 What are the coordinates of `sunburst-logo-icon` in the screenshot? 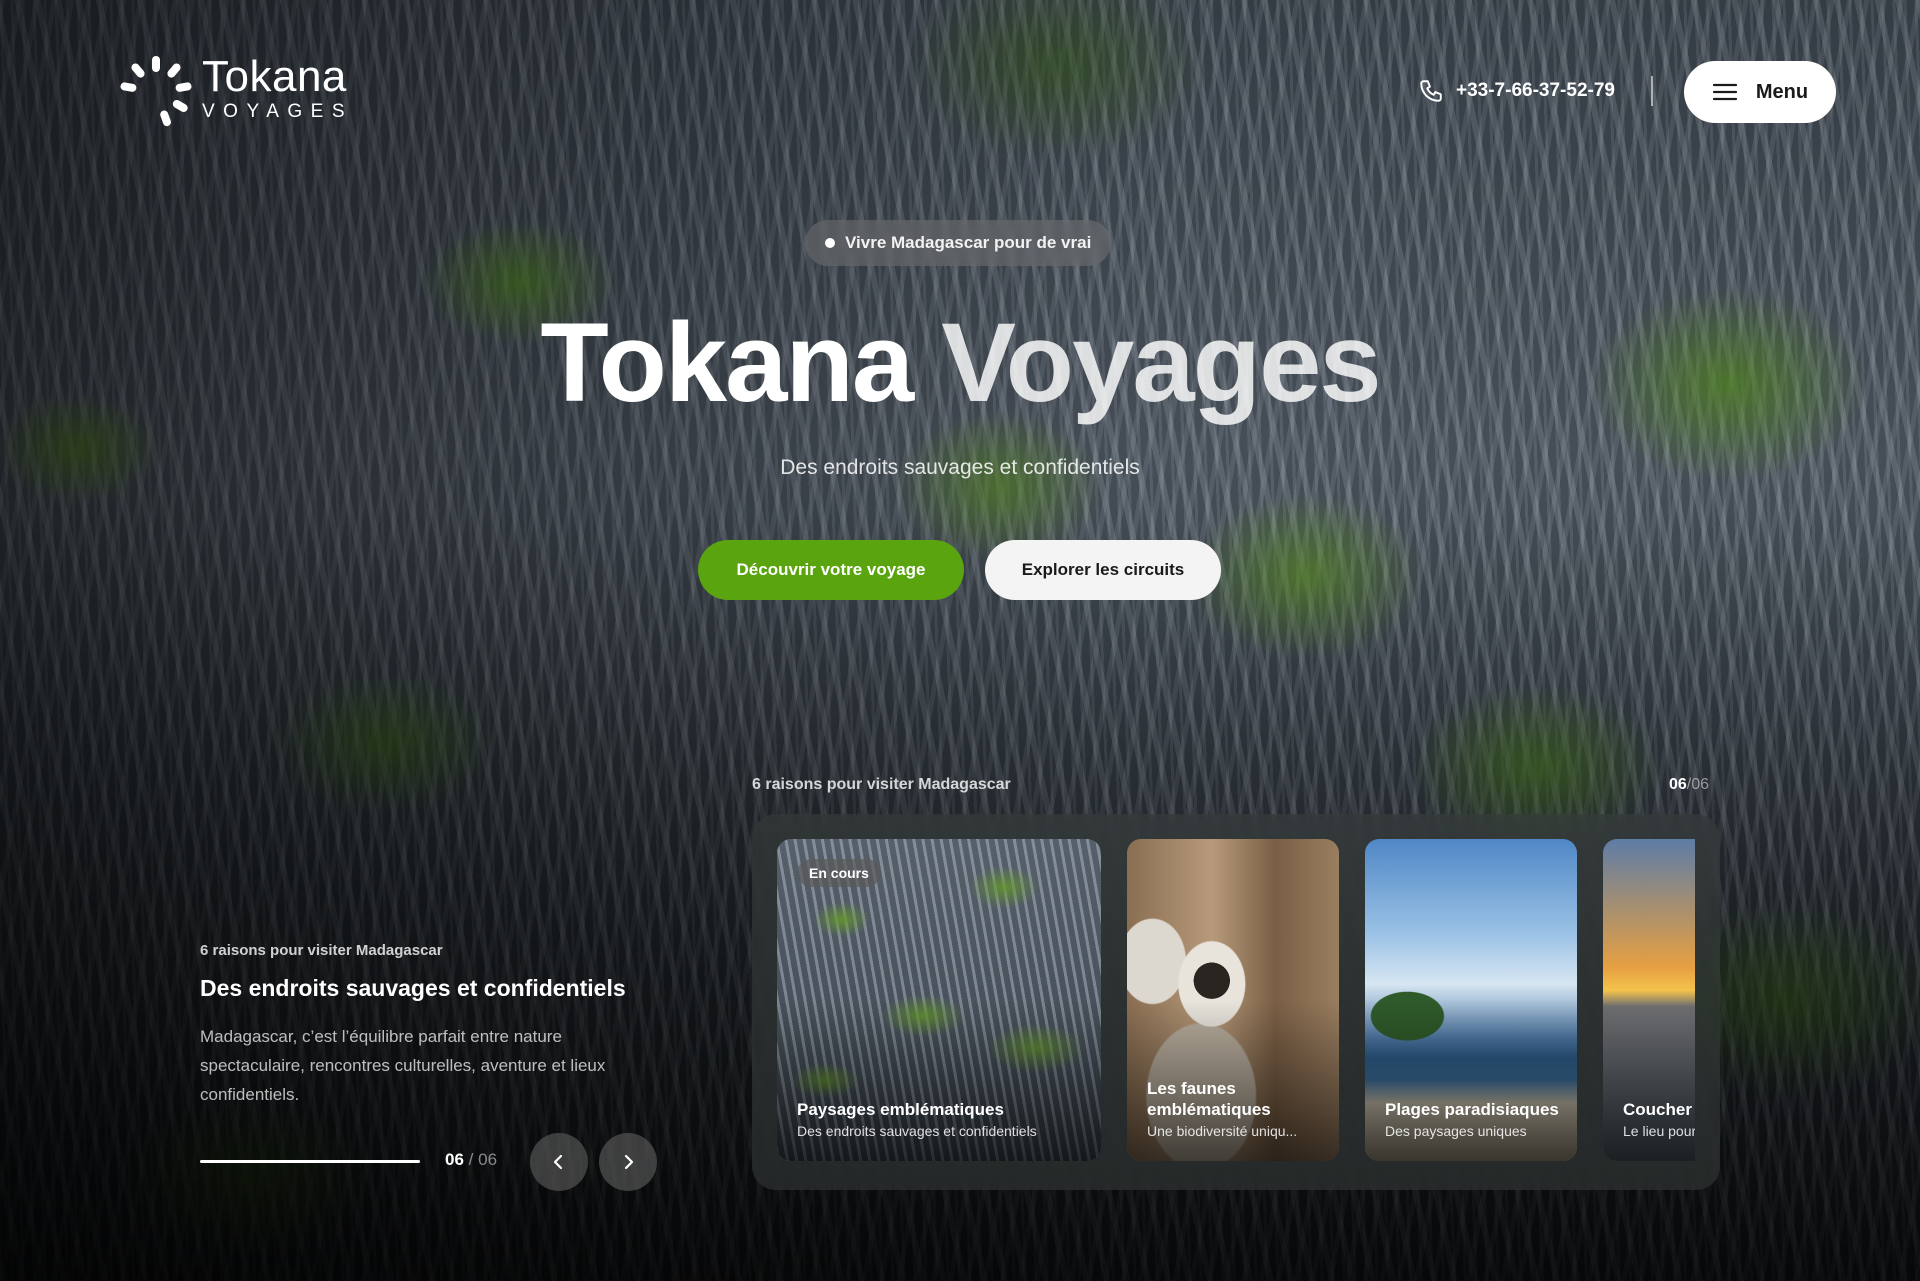 It's located at (156, 91).